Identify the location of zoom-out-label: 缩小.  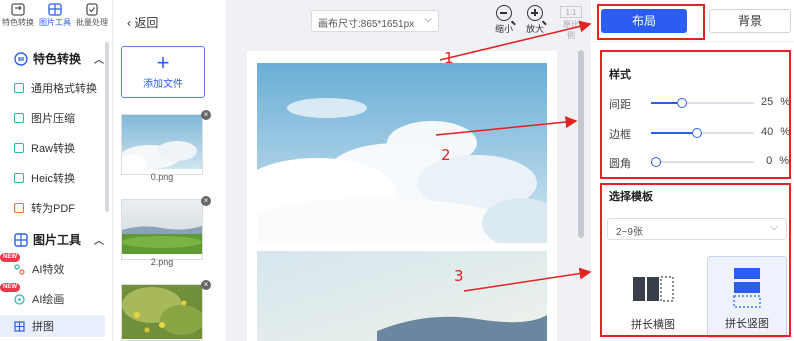
(503, 29).